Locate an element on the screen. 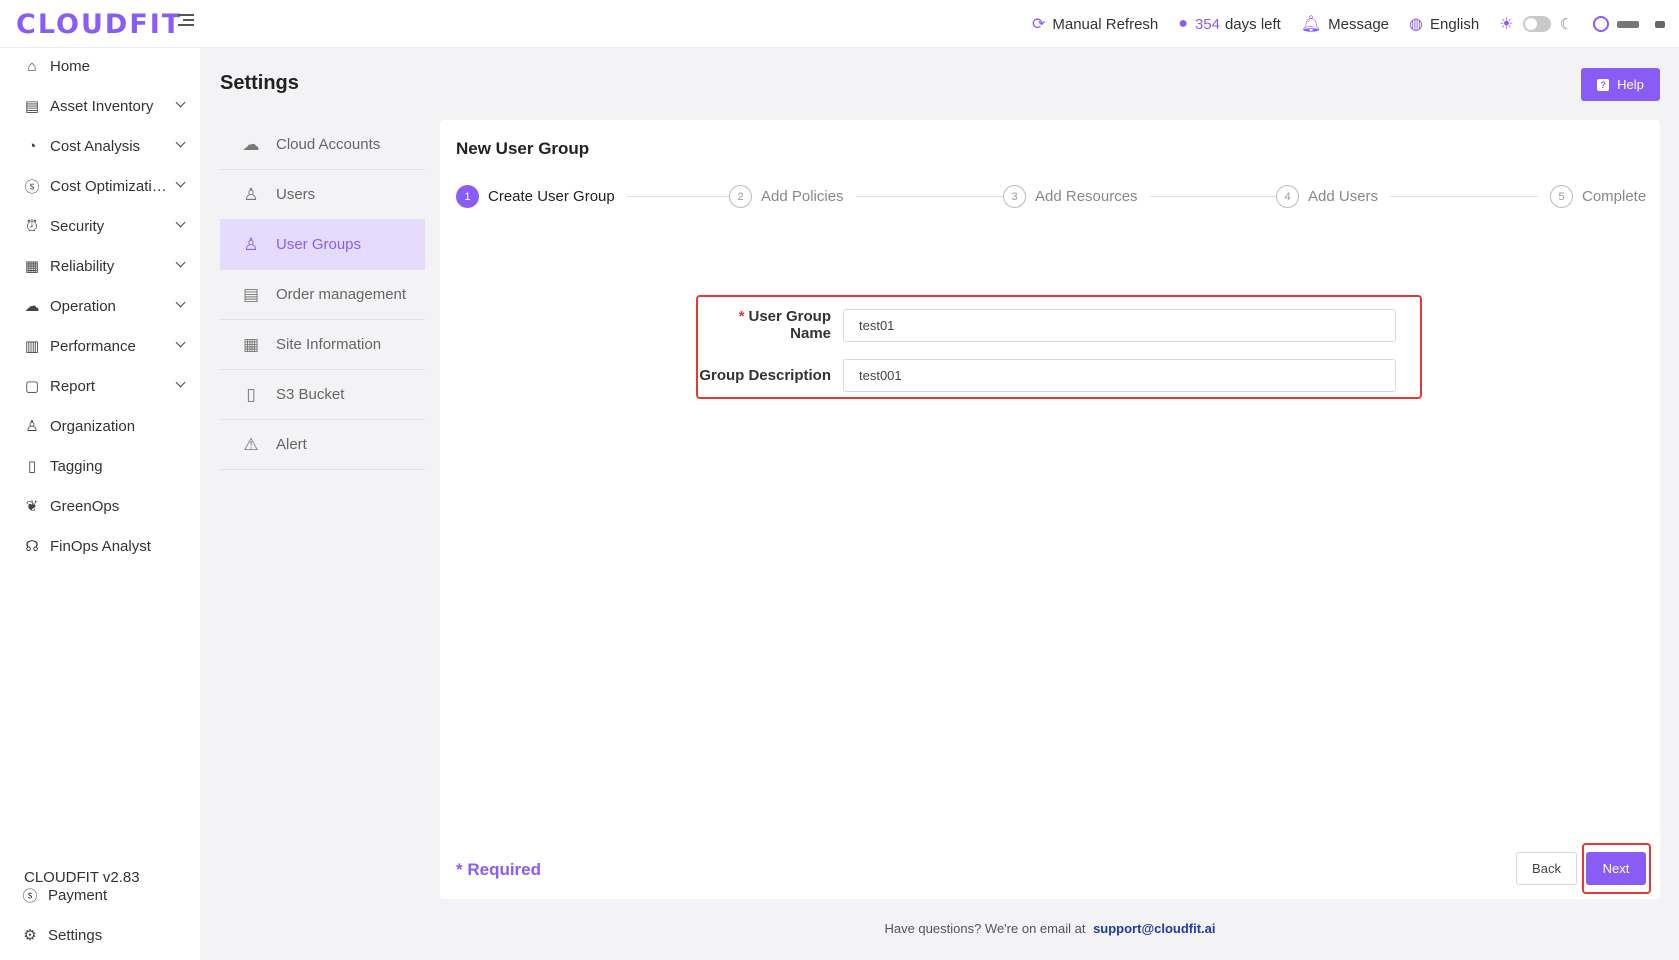 The width and height of the screenshot is (1679, 960). step-add-resources: 3 Add Resources is located at coordinates (1076, 196).